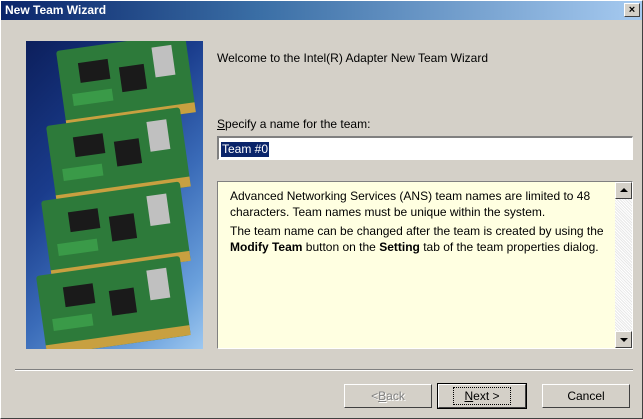  I want to click on cancel-button-label: Cancel, so click(586, 396).